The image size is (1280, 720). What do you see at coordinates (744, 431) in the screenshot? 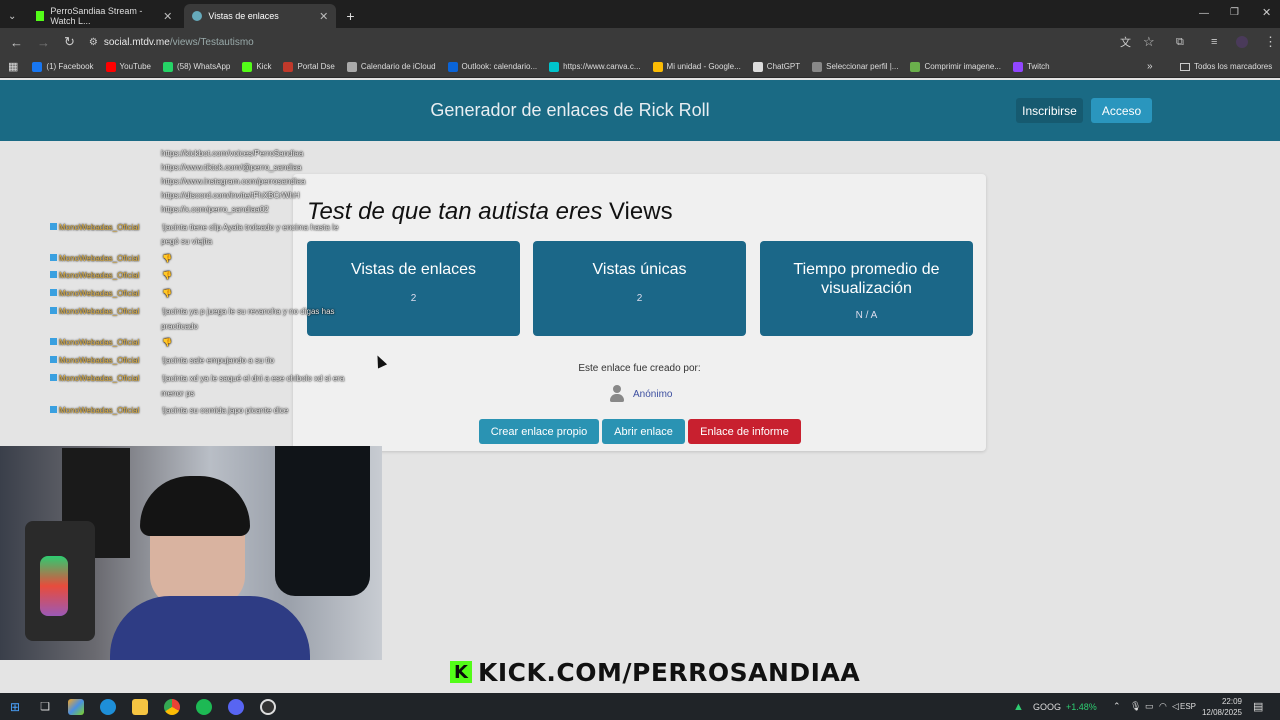
I see `report-link-button: Enlace de informe` at bounding box center [744, 431].